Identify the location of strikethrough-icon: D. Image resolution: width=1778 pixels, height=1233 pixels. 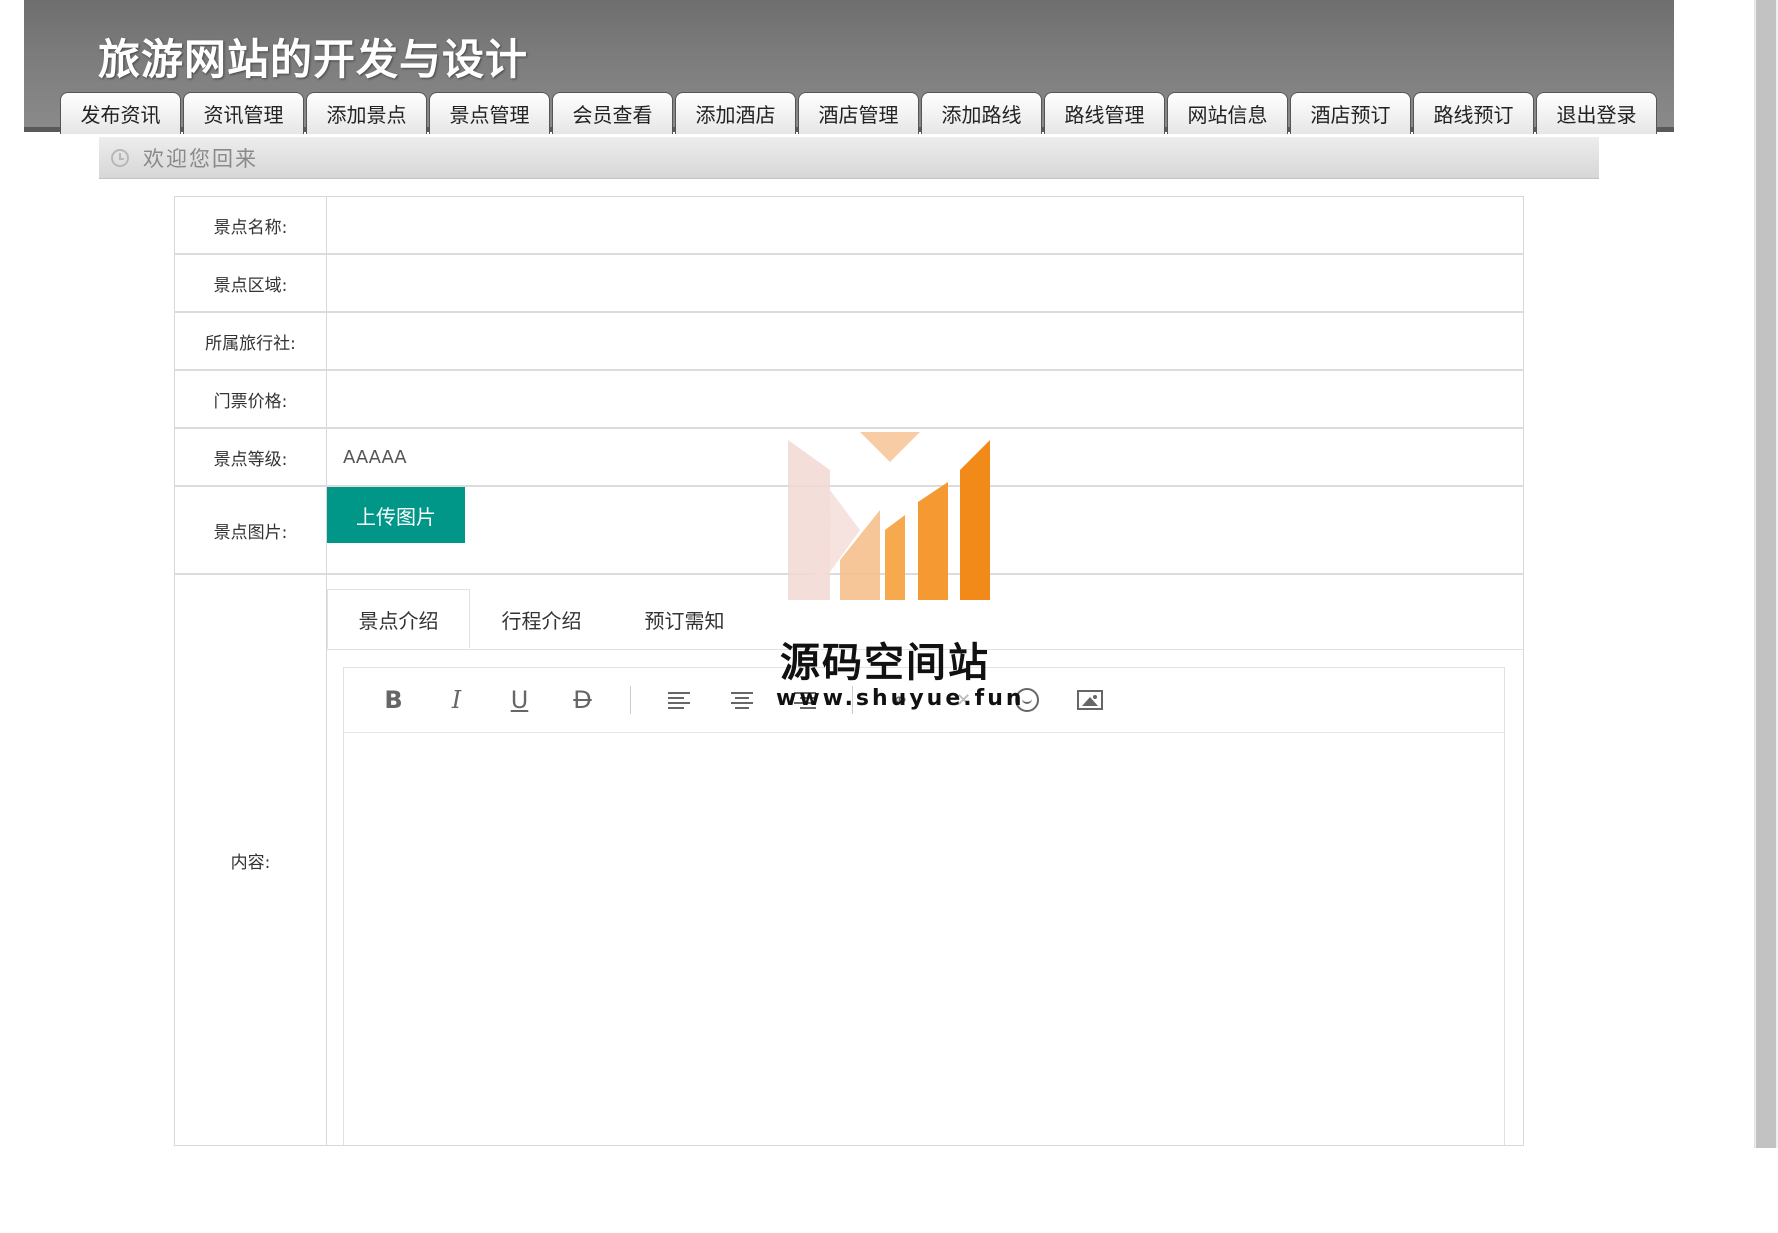
(582, 700).